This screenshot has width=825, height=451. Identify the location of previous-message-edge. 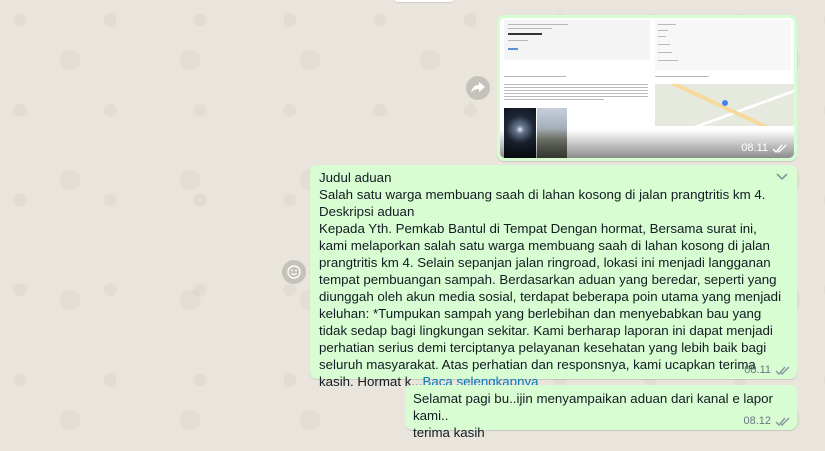
(424, 1).